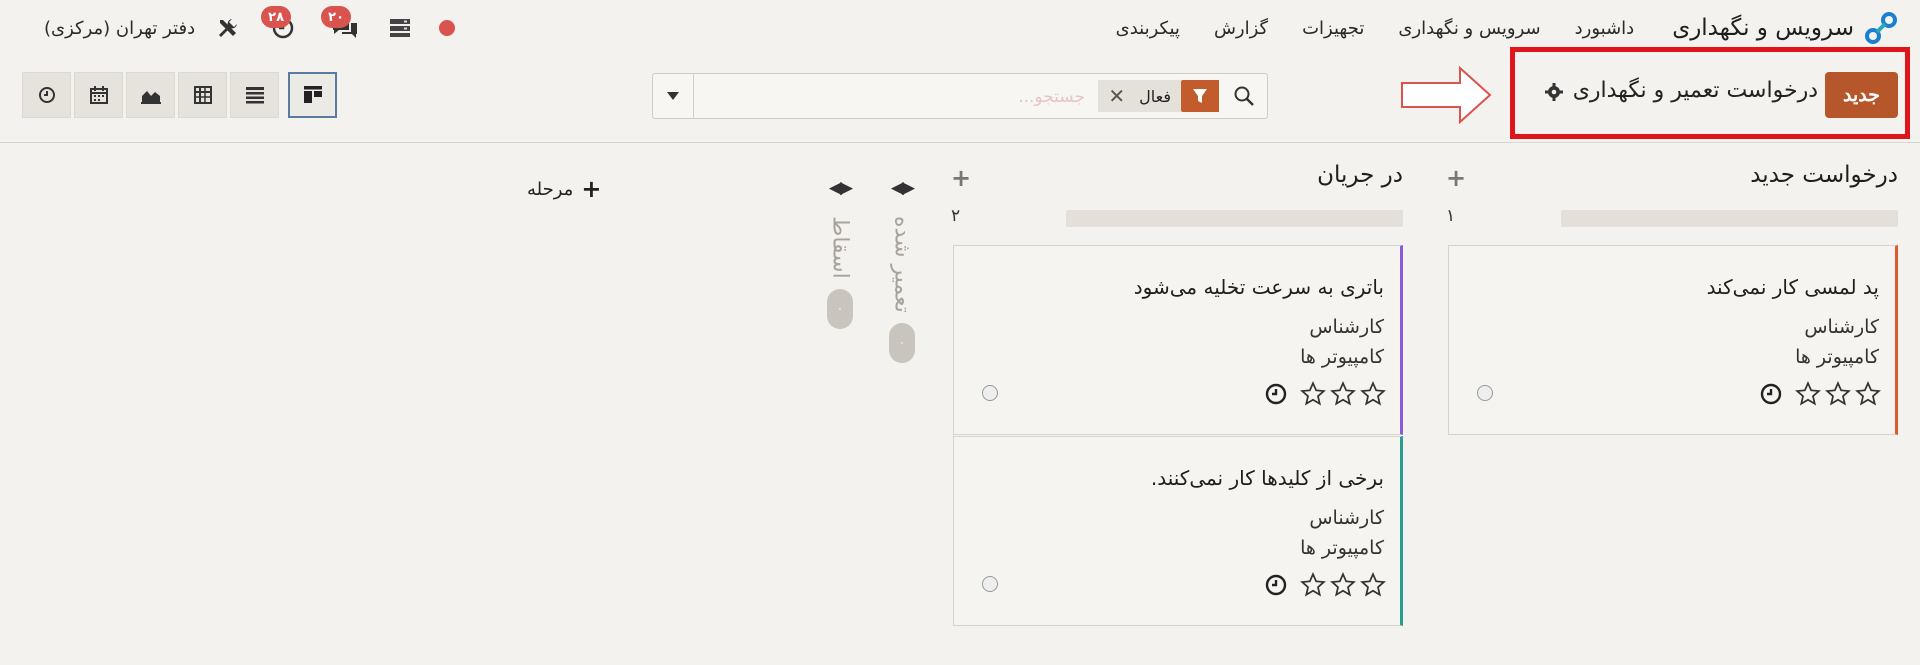 This screenshot has width=1920, height=665. What do you see at coordinates (1116, 96) in the screenshot?
I see `facet-remove-icon: ✕` at bounding box center [1116, 96].